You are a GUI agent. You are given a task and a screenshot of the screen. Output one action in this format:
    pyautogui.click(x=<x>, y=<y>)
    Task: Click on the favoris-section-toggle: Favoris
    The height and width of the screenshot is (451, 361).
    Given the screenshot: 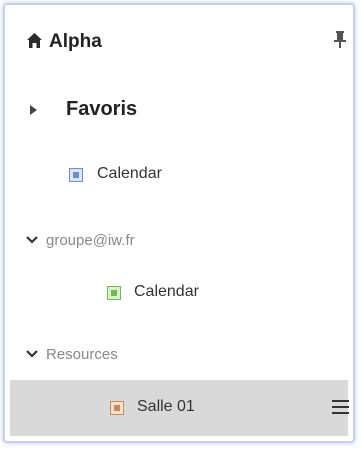 What is the action you would take?
    pyautogui.click(x=179, y=111)
    